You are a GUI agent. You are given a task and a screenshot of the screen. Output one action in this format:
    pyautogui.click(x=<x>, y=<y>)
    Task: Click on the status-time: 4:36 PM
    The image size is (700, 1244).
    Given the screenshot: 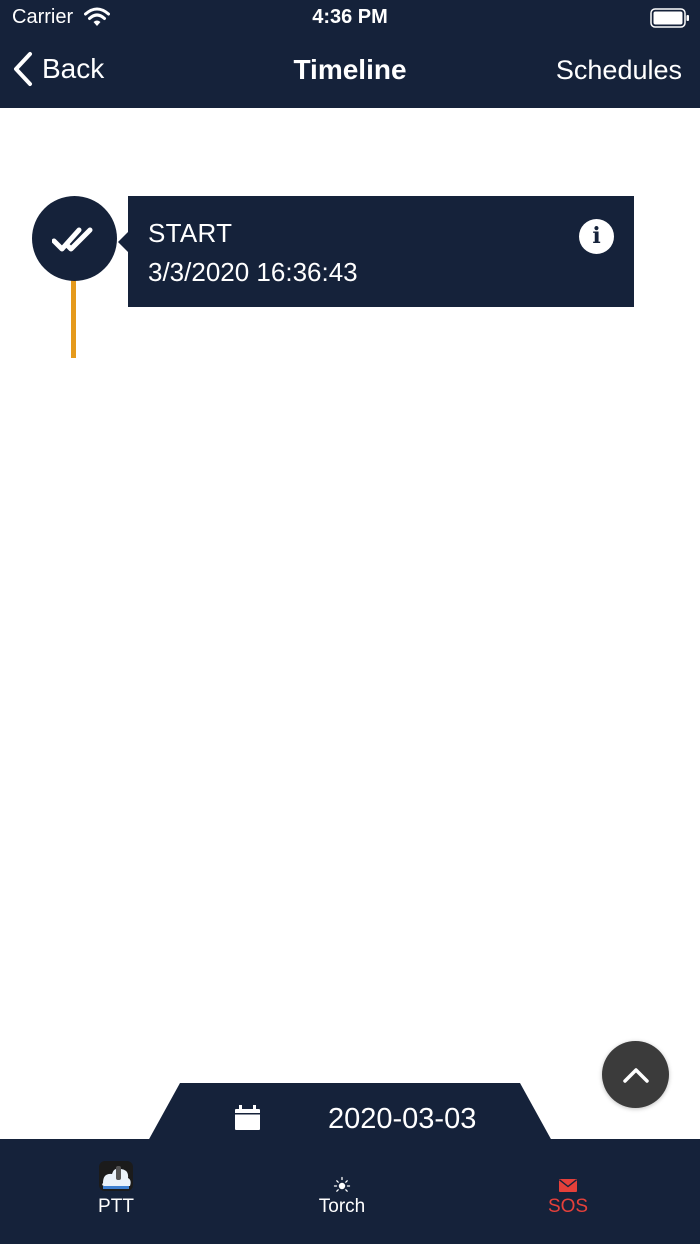 What is the action you would take?
    pyautogui.click(x=350, y=17)
    